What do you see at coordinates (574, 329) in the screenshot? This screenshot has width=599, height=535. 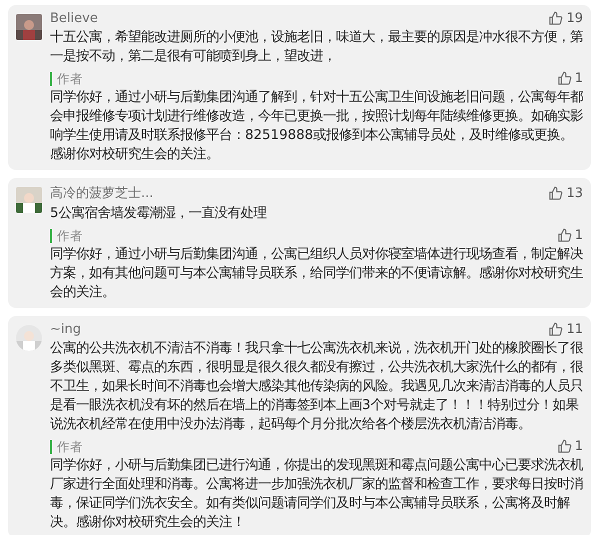 I see `like-count: 11` at bounding box center [574, 329].